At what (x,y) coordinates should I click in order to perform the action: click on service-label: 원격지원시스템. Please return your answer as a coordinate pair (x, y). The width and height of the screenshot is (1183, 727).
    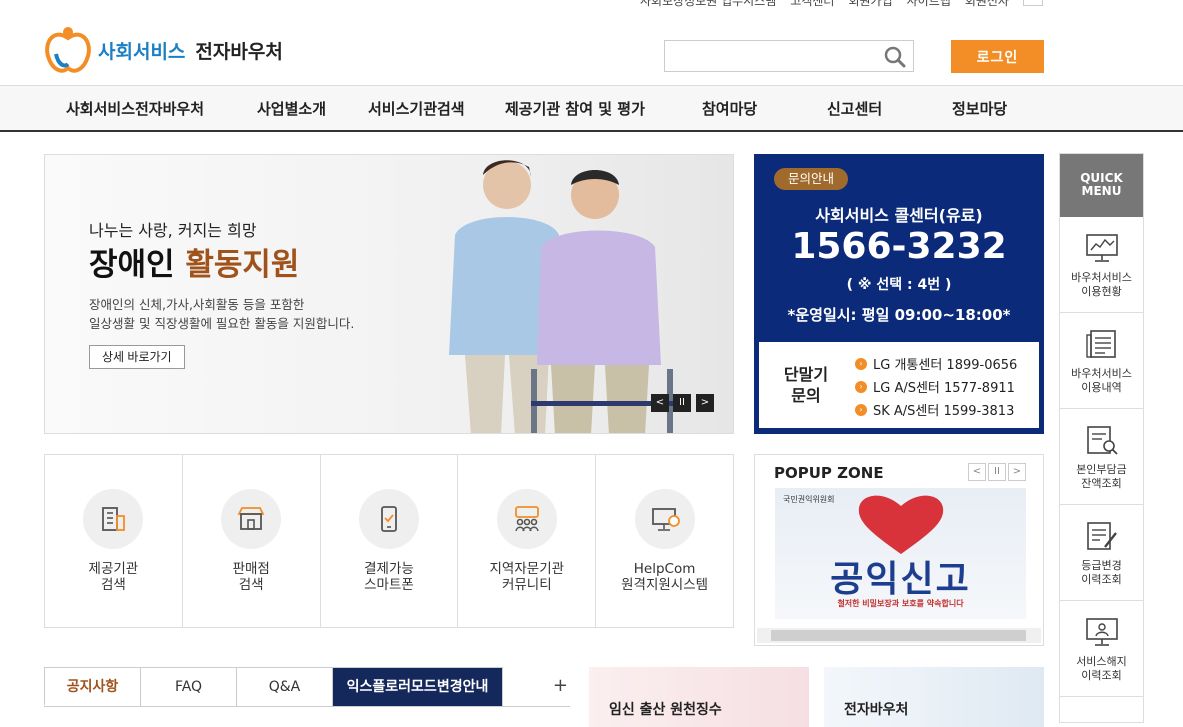
    Looking at the image, I should click on (665, 585).